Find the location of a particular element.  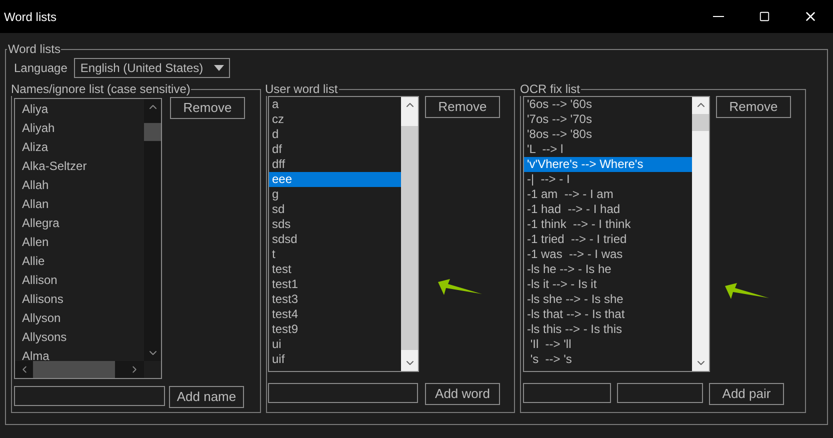

maximize-icon is located at coordinates (764, 16).